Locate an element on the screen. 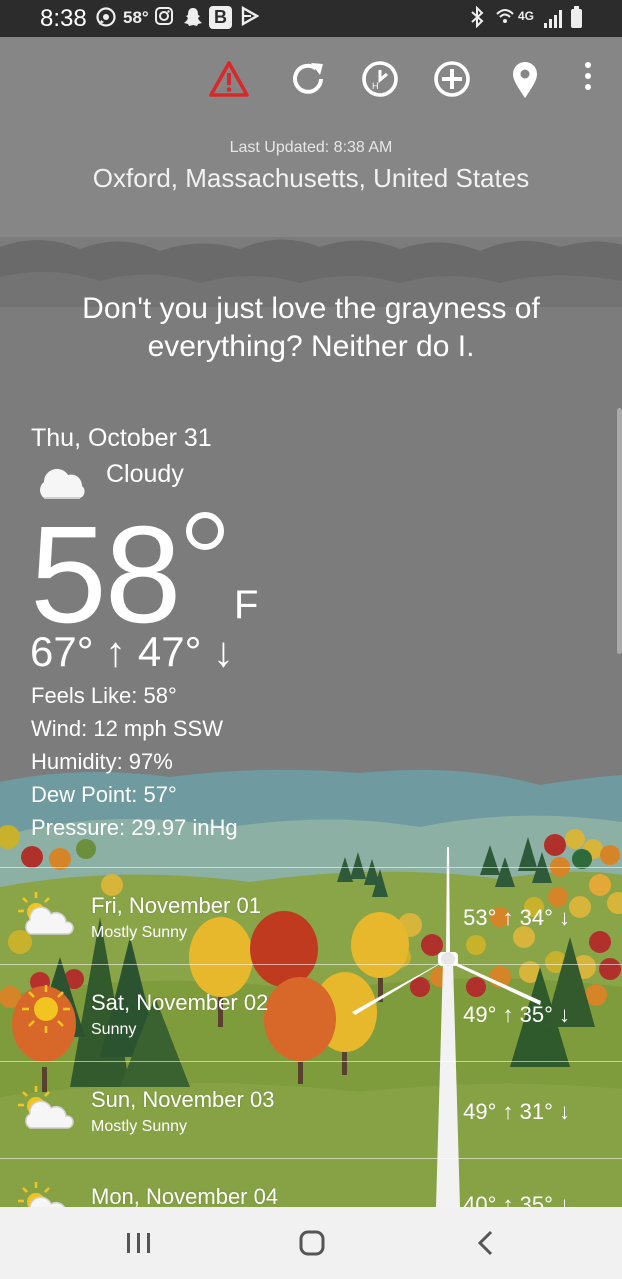  status-bar: 8:38 58° B 4G is located at coordinates (311, 18).